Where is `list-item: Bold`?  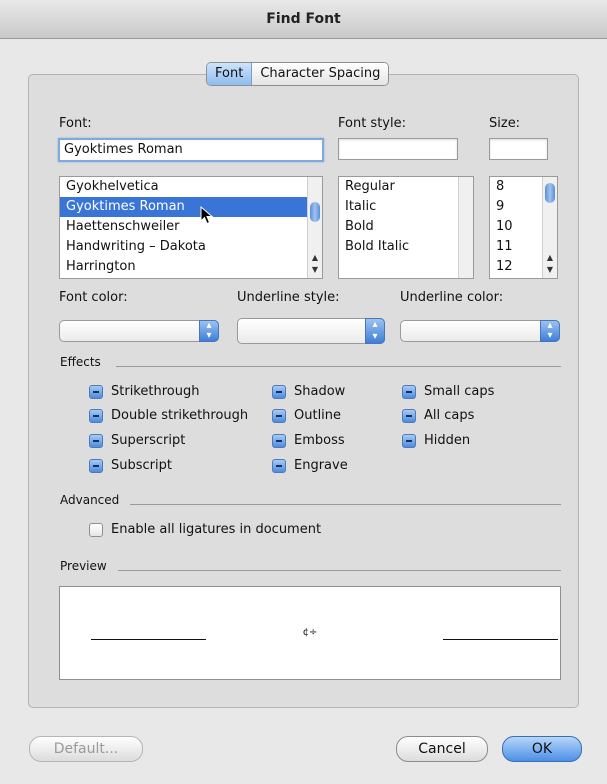
list-item: Bold is located at coordinates (406, 227).